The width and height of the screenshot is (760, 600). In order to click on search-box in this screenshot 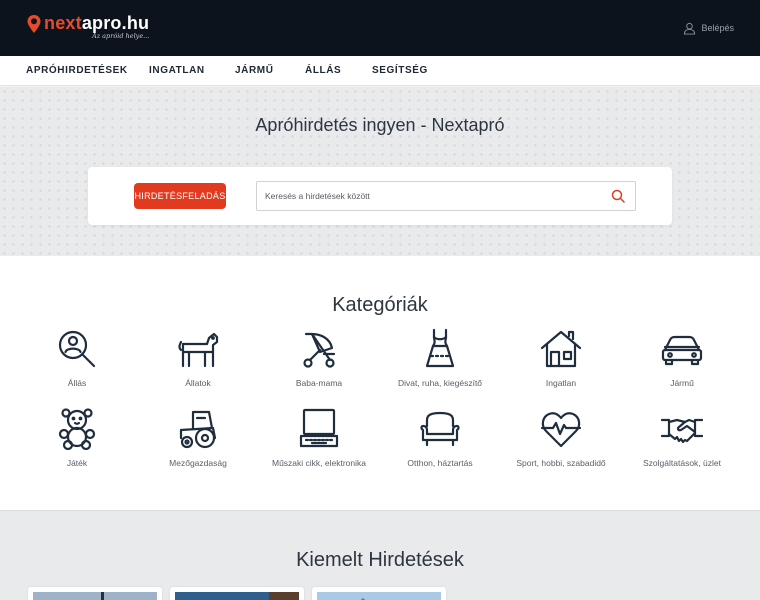, I will do `click(446, 196)`.